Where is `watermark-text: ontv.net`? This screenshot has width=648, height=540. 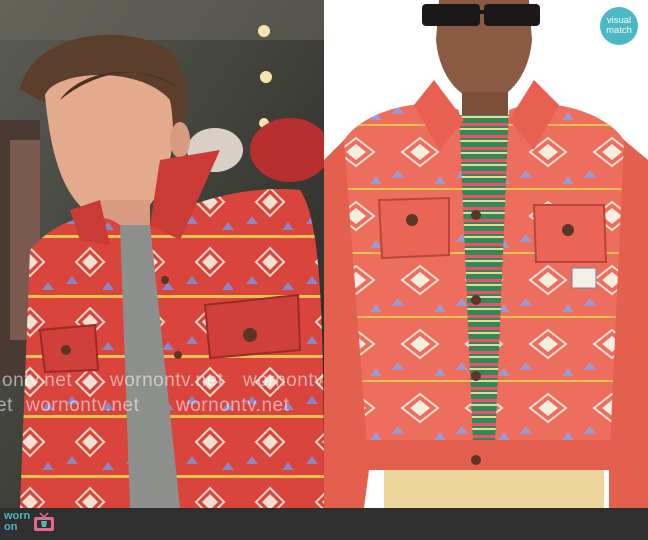 watermark-text: ontv.net is located at coordinates (37, 380).